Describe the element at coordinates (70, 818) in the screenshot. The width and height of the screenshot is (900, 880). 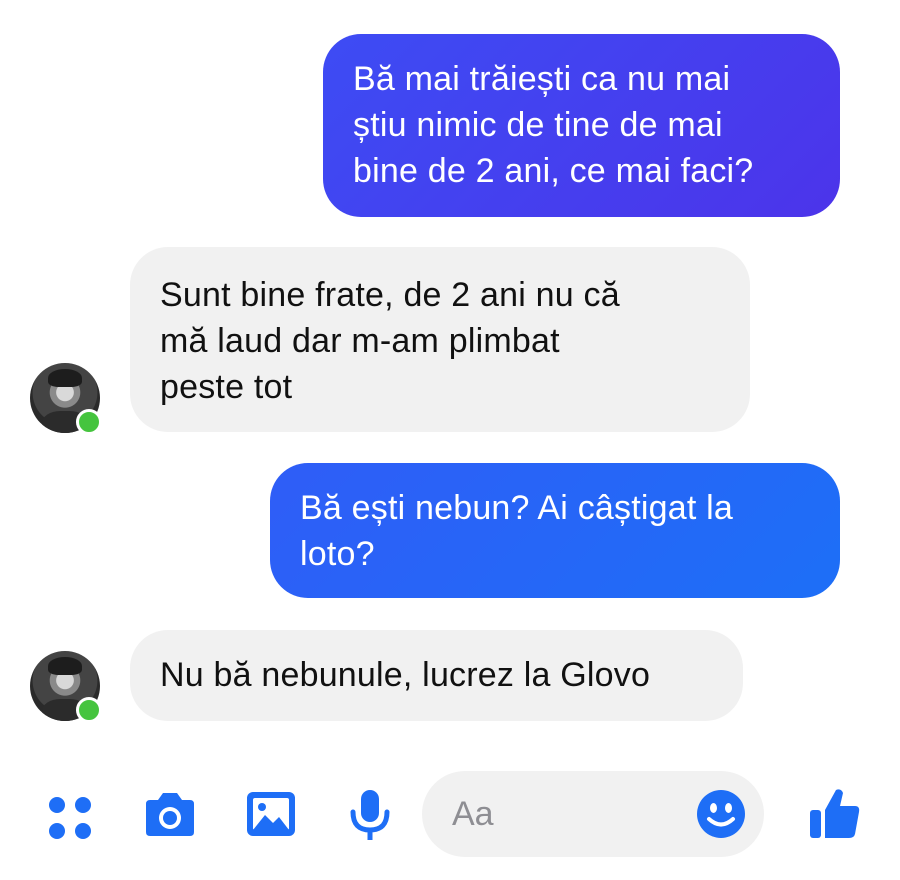
I see `apps-icon` at that location.